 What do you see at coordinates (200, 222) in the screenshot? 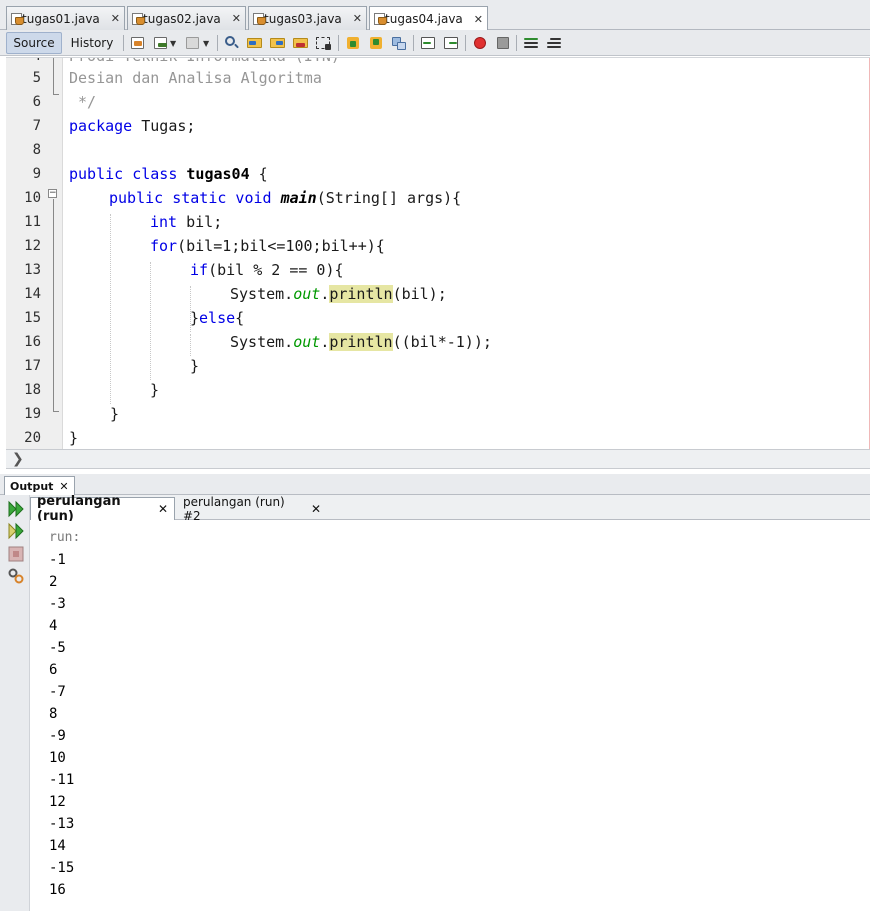
I see `code-text: bil;` at bounding box center [200, 222].